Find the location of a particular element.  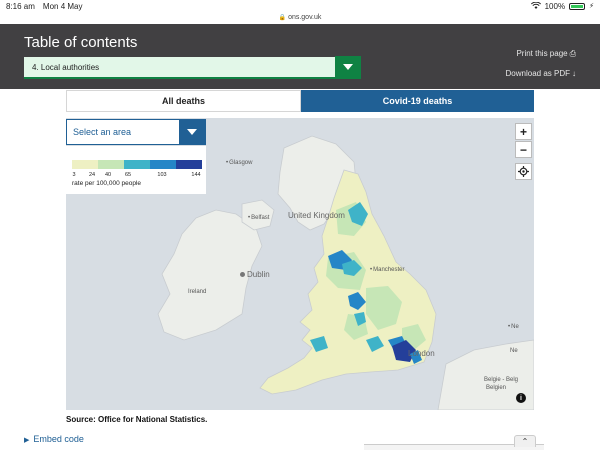

embed-code-label: Embed code is located at coordinates (58, 439).